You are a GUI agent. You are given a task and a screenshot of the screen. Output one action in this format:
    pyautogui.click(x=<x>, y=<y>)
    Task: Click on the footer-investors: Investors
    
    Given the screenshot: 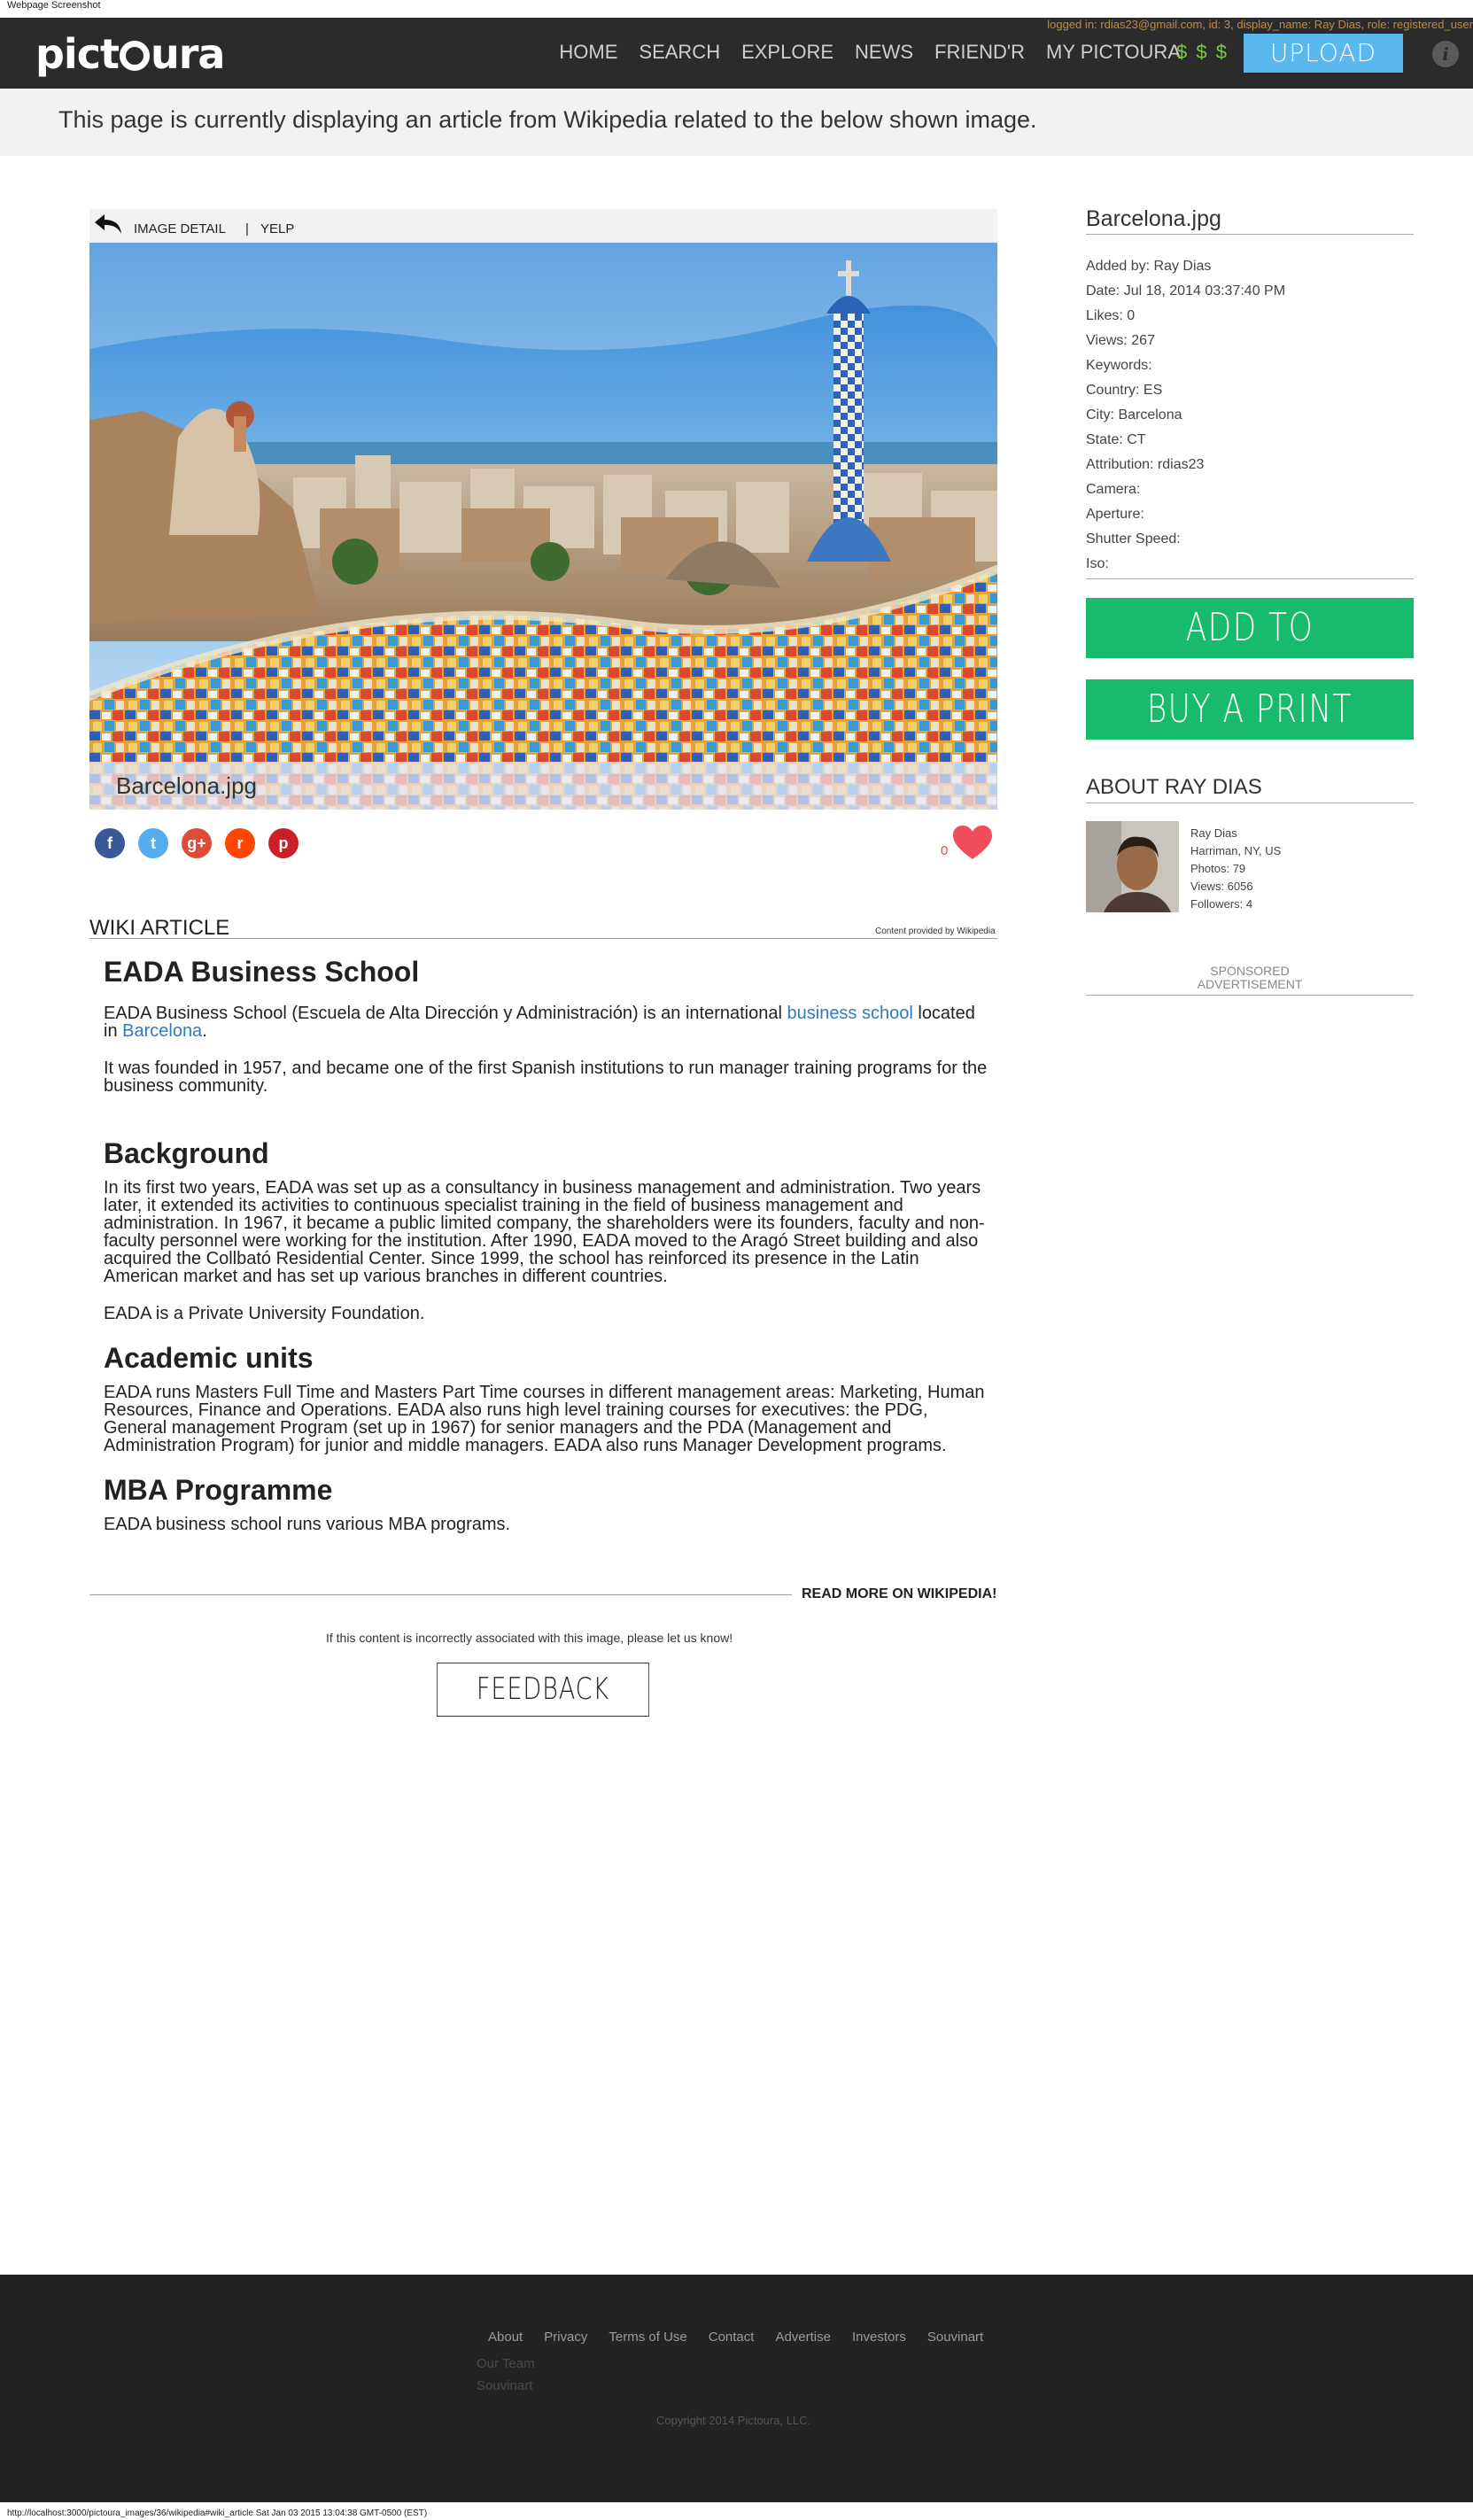 What is the action you would take?
    pyautogui.click(x=879, y=2337)
    